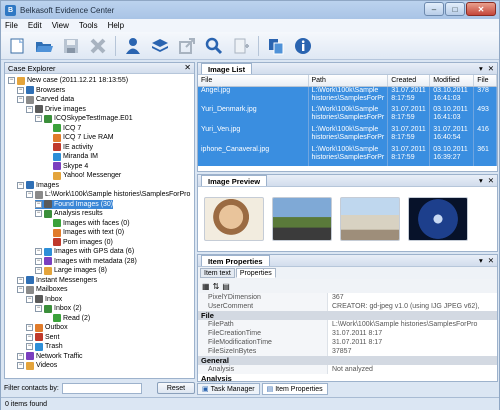  What do you see at coordinates (133, 46) in the screenshot?
I see `user-icon` at bounding box center [133, 46].